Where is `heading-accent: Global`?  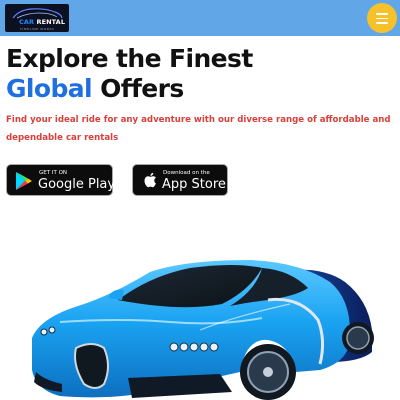 heading-accent: Global is located at coordinates (49, 88).